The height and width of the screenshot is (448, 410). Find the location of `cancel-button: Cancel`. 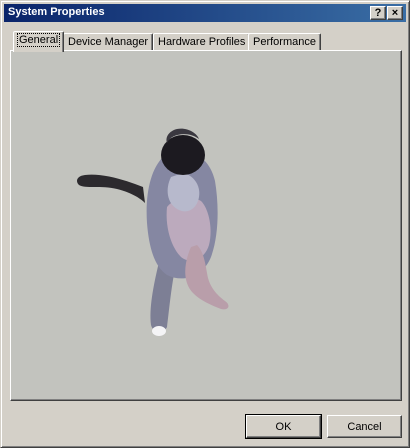

cancel-button: Cancel is located at coordinates (364, 426).